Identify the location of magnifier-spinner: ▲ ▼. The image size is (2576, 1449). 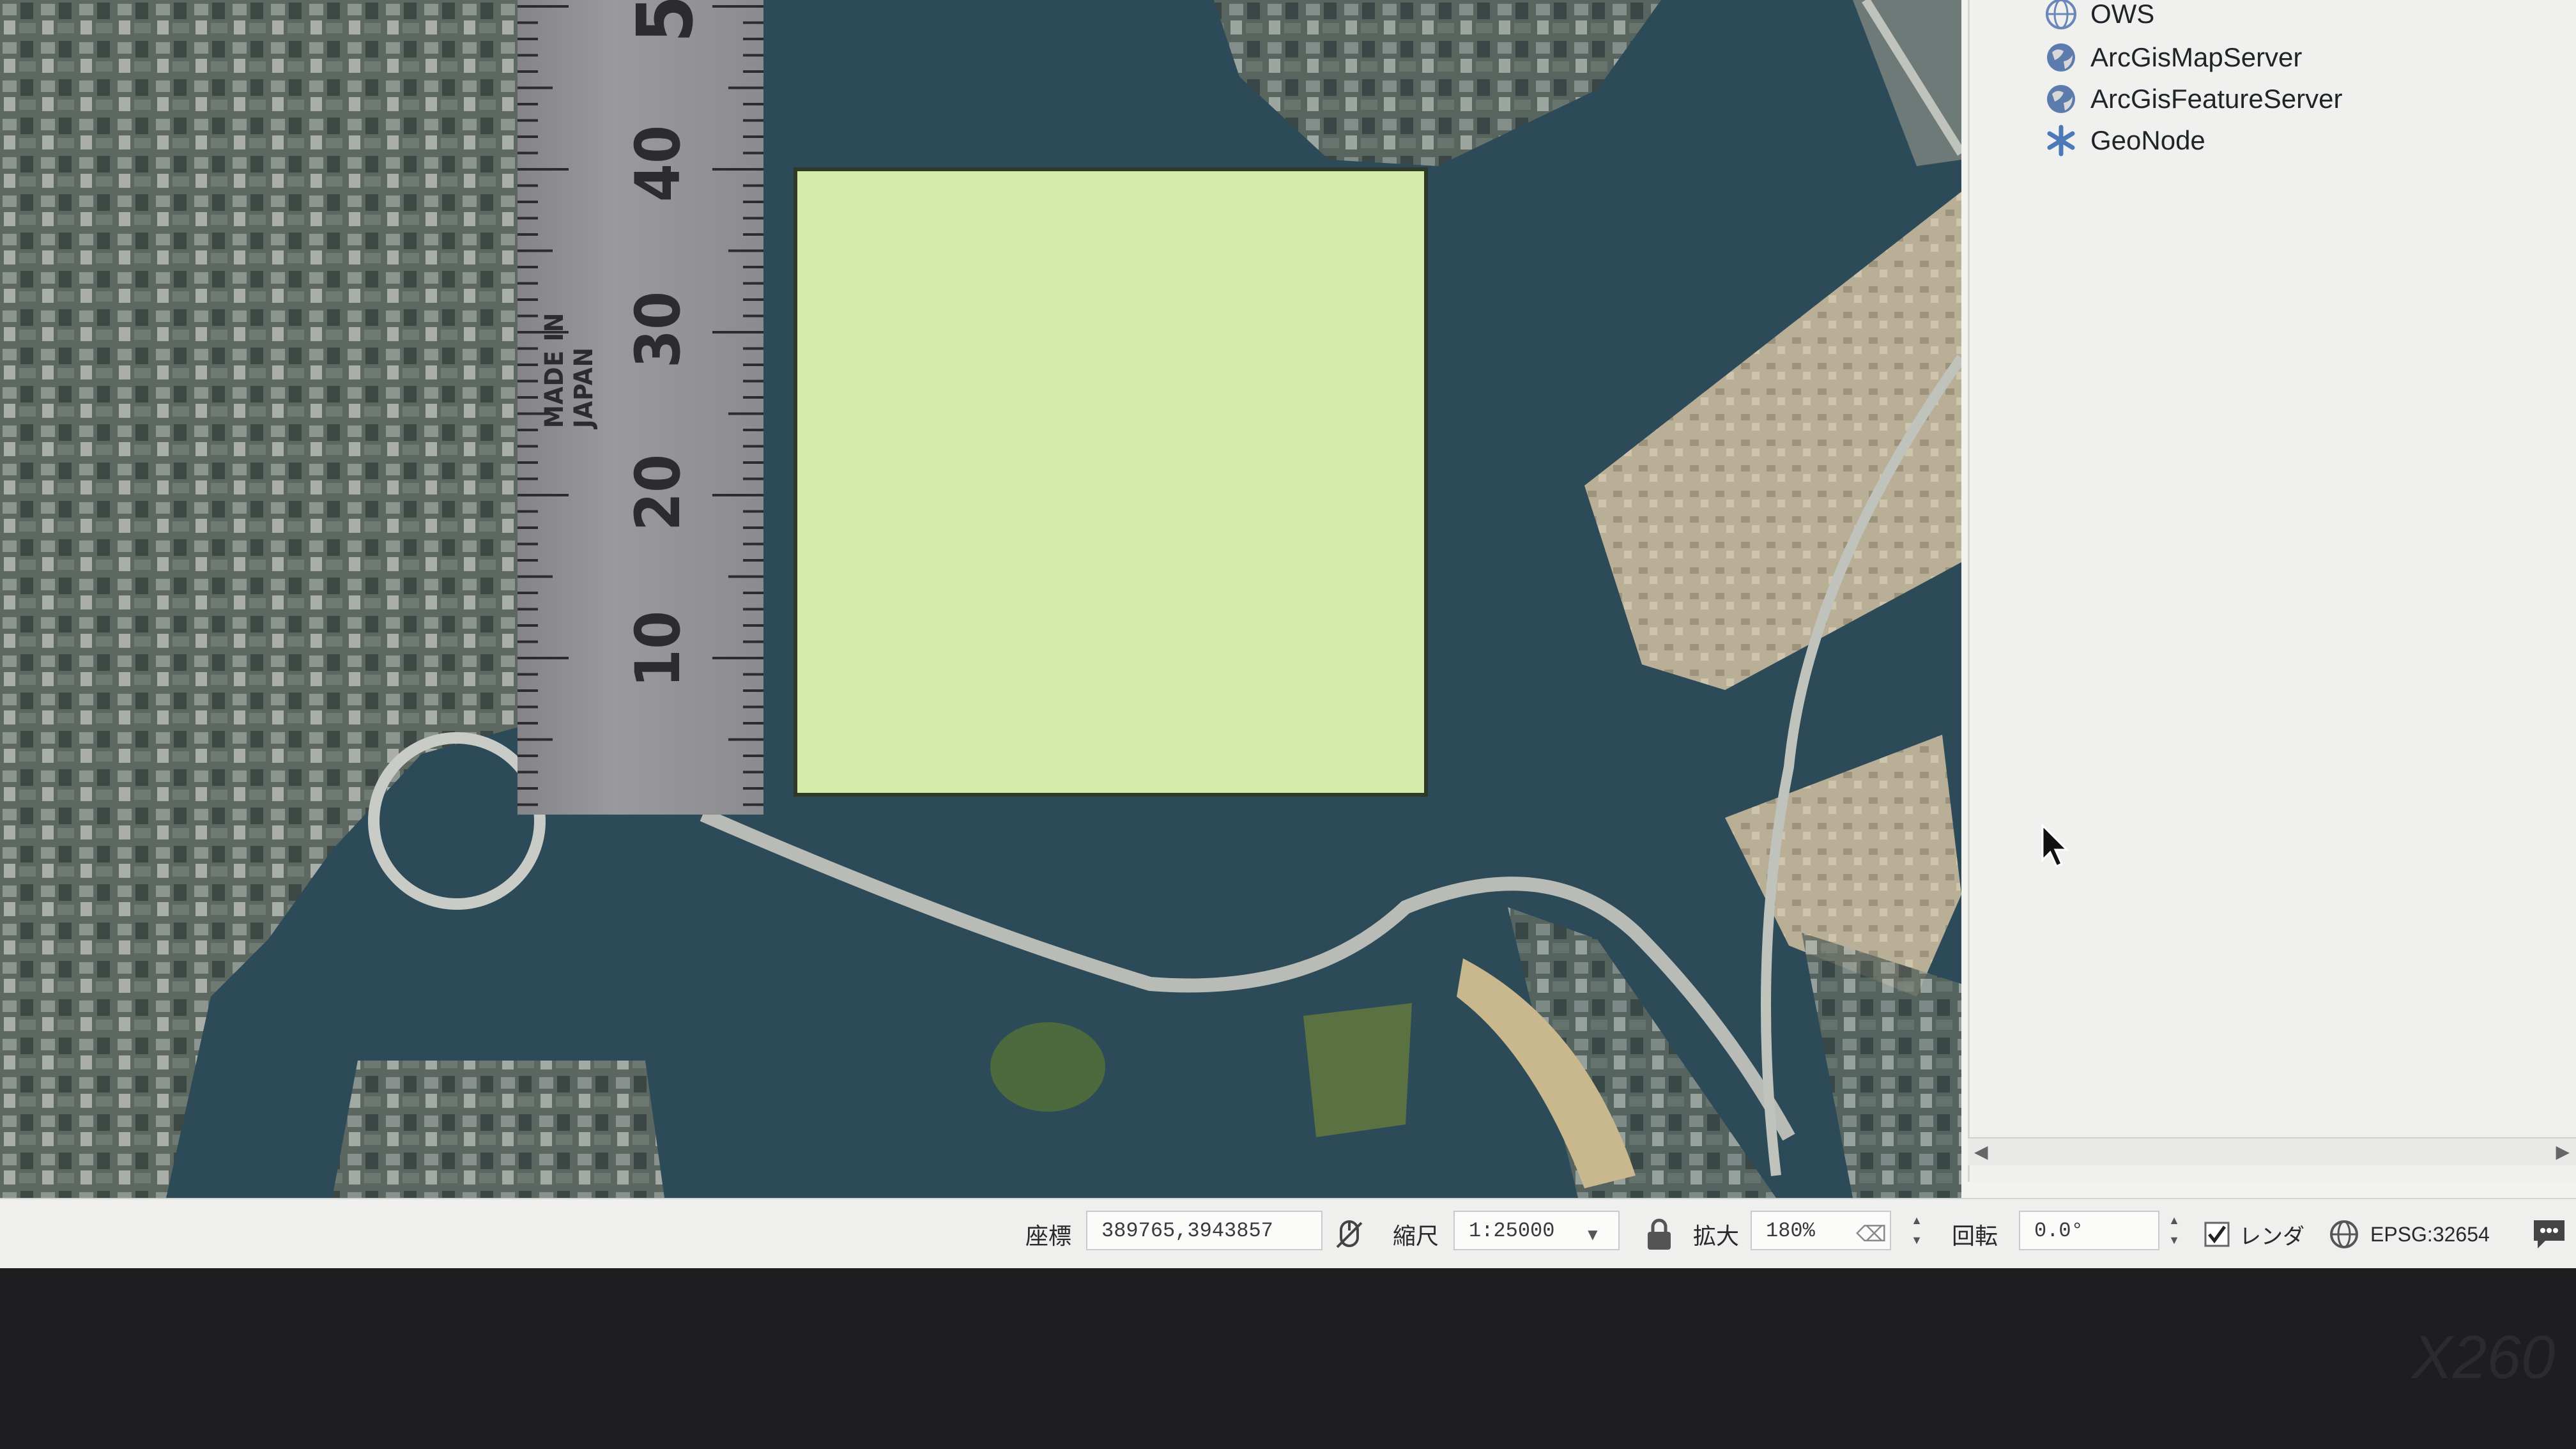
(1916, 1230).